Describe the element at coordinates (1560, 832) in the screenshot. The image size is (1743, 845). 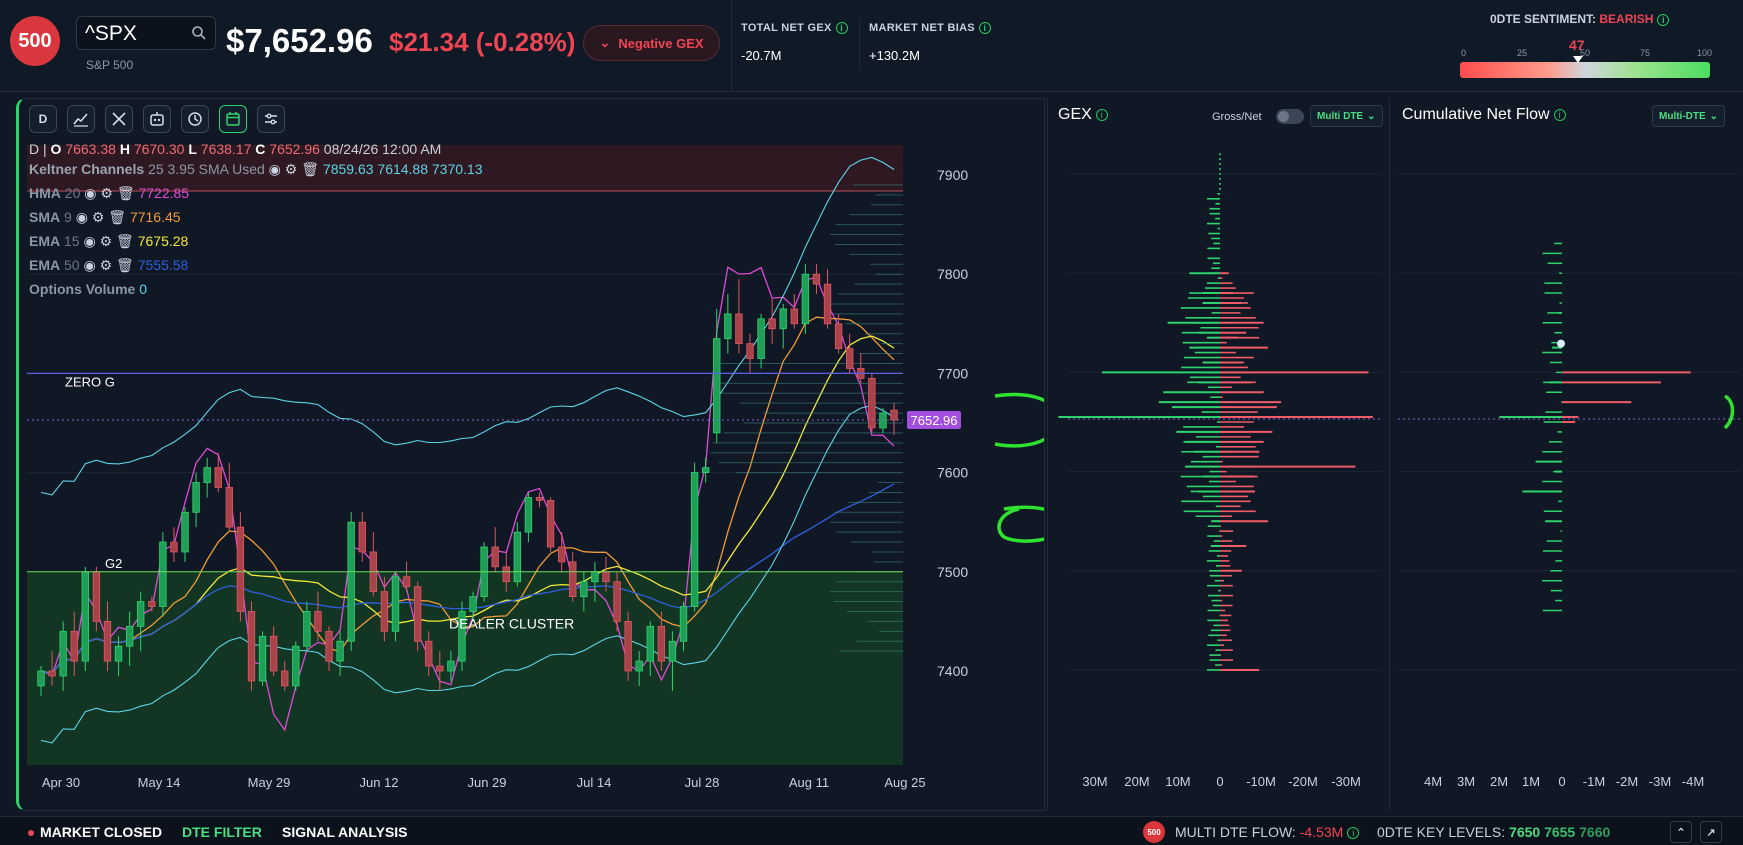
I see `key-level: 7655` at that location.